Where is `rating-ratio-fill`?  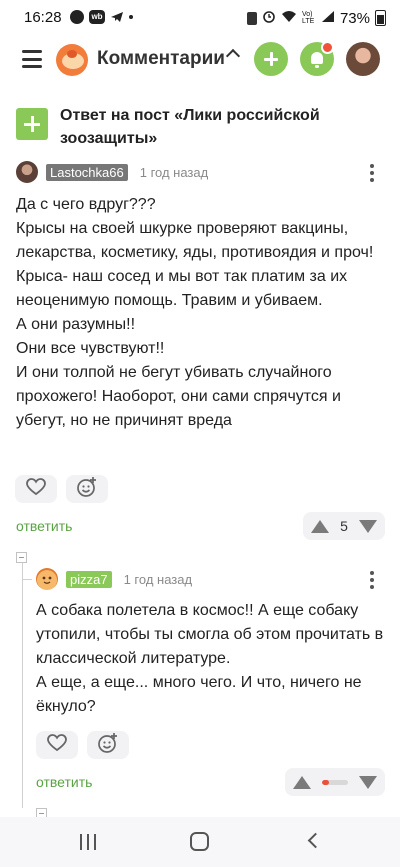
rating-ratio-fill is located at coordinates (325, 782).